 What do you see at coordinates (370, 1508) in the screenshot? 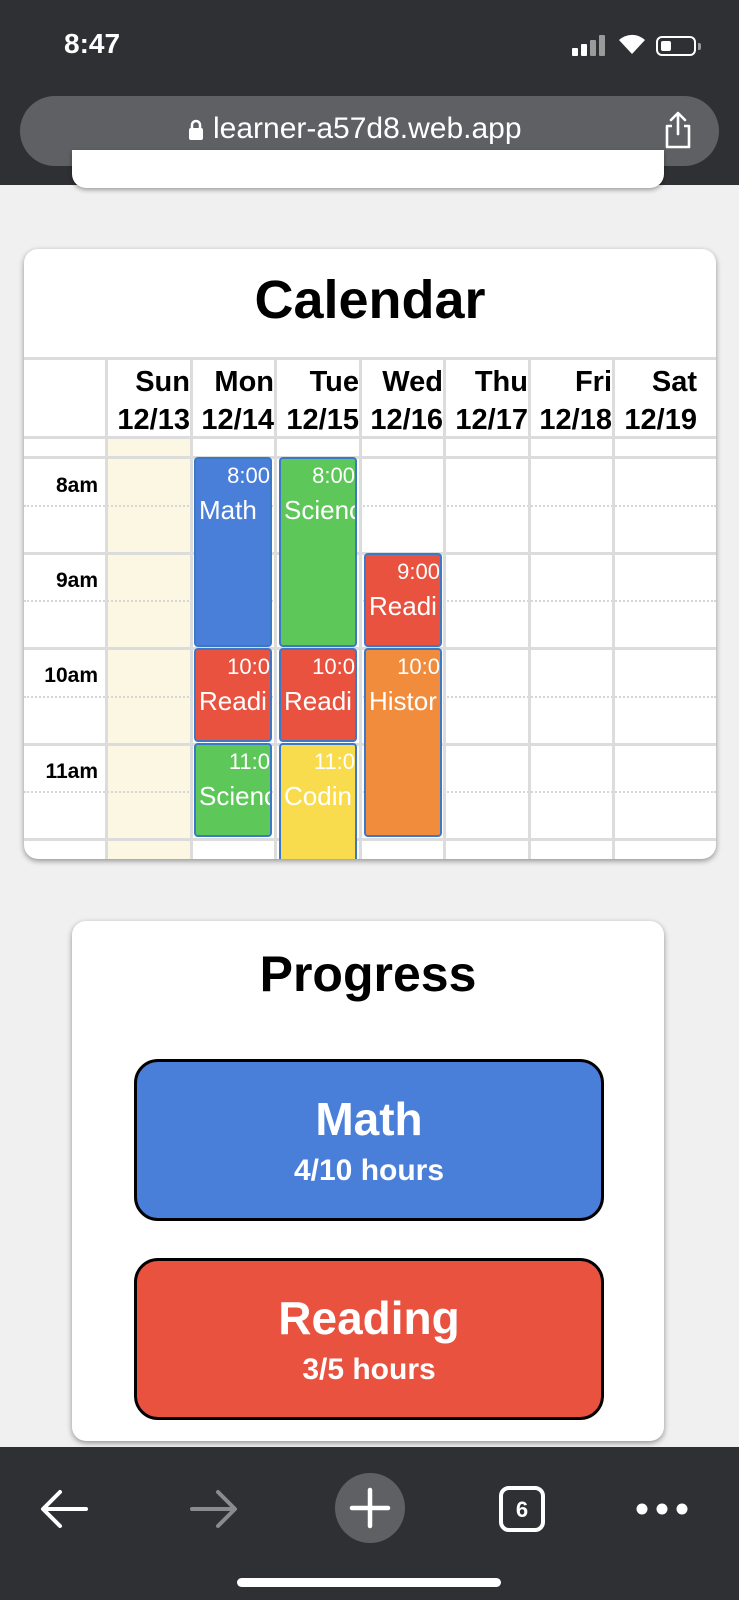
I see `plus-icon` at bounding box center [370, 1508].